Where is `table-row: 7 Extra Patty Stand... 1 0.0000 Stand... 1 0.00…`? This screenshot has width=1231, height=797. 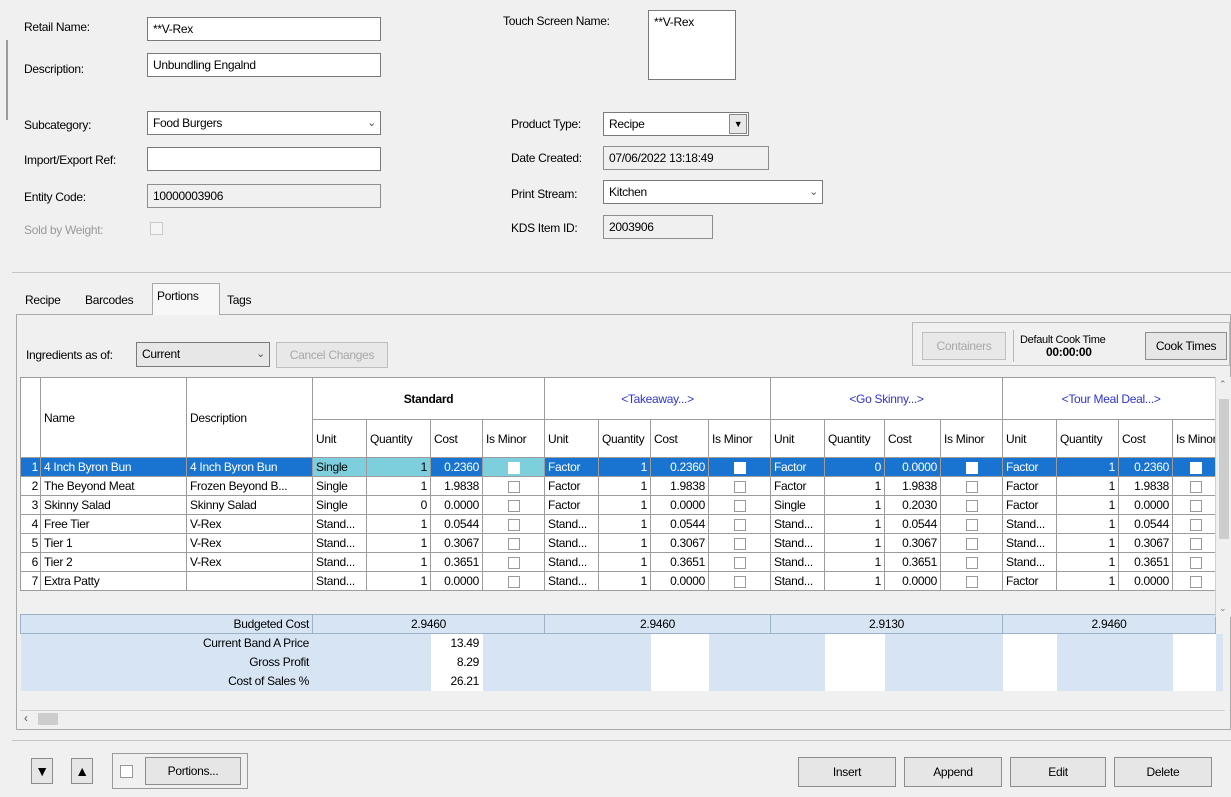
table-row: 7 Extra Patty Stand... 1 0.0000 Stand... 1 0.00… is located at coordinates (620, 581).